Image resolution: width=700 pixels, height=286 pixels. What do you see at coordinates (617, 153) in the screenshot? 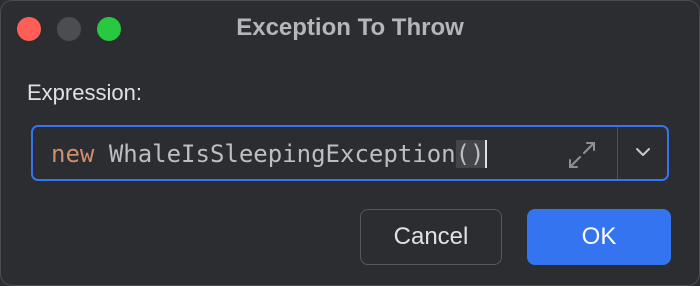
I see `field-divider` at bounding box center [617, 153].